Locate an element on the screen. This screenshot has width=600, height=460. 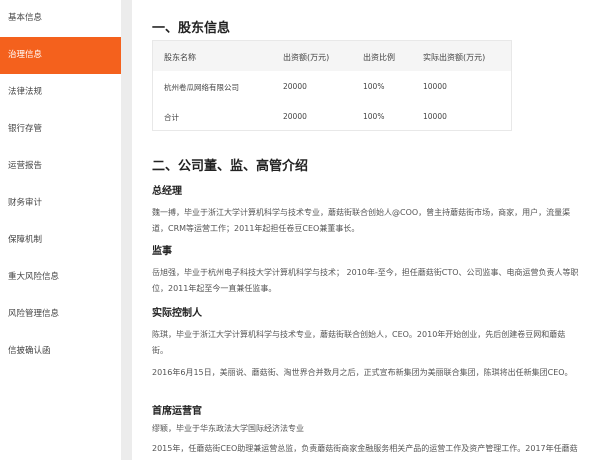
header-cell: 实际出资额(万元) is located at coordinates (454, 57).